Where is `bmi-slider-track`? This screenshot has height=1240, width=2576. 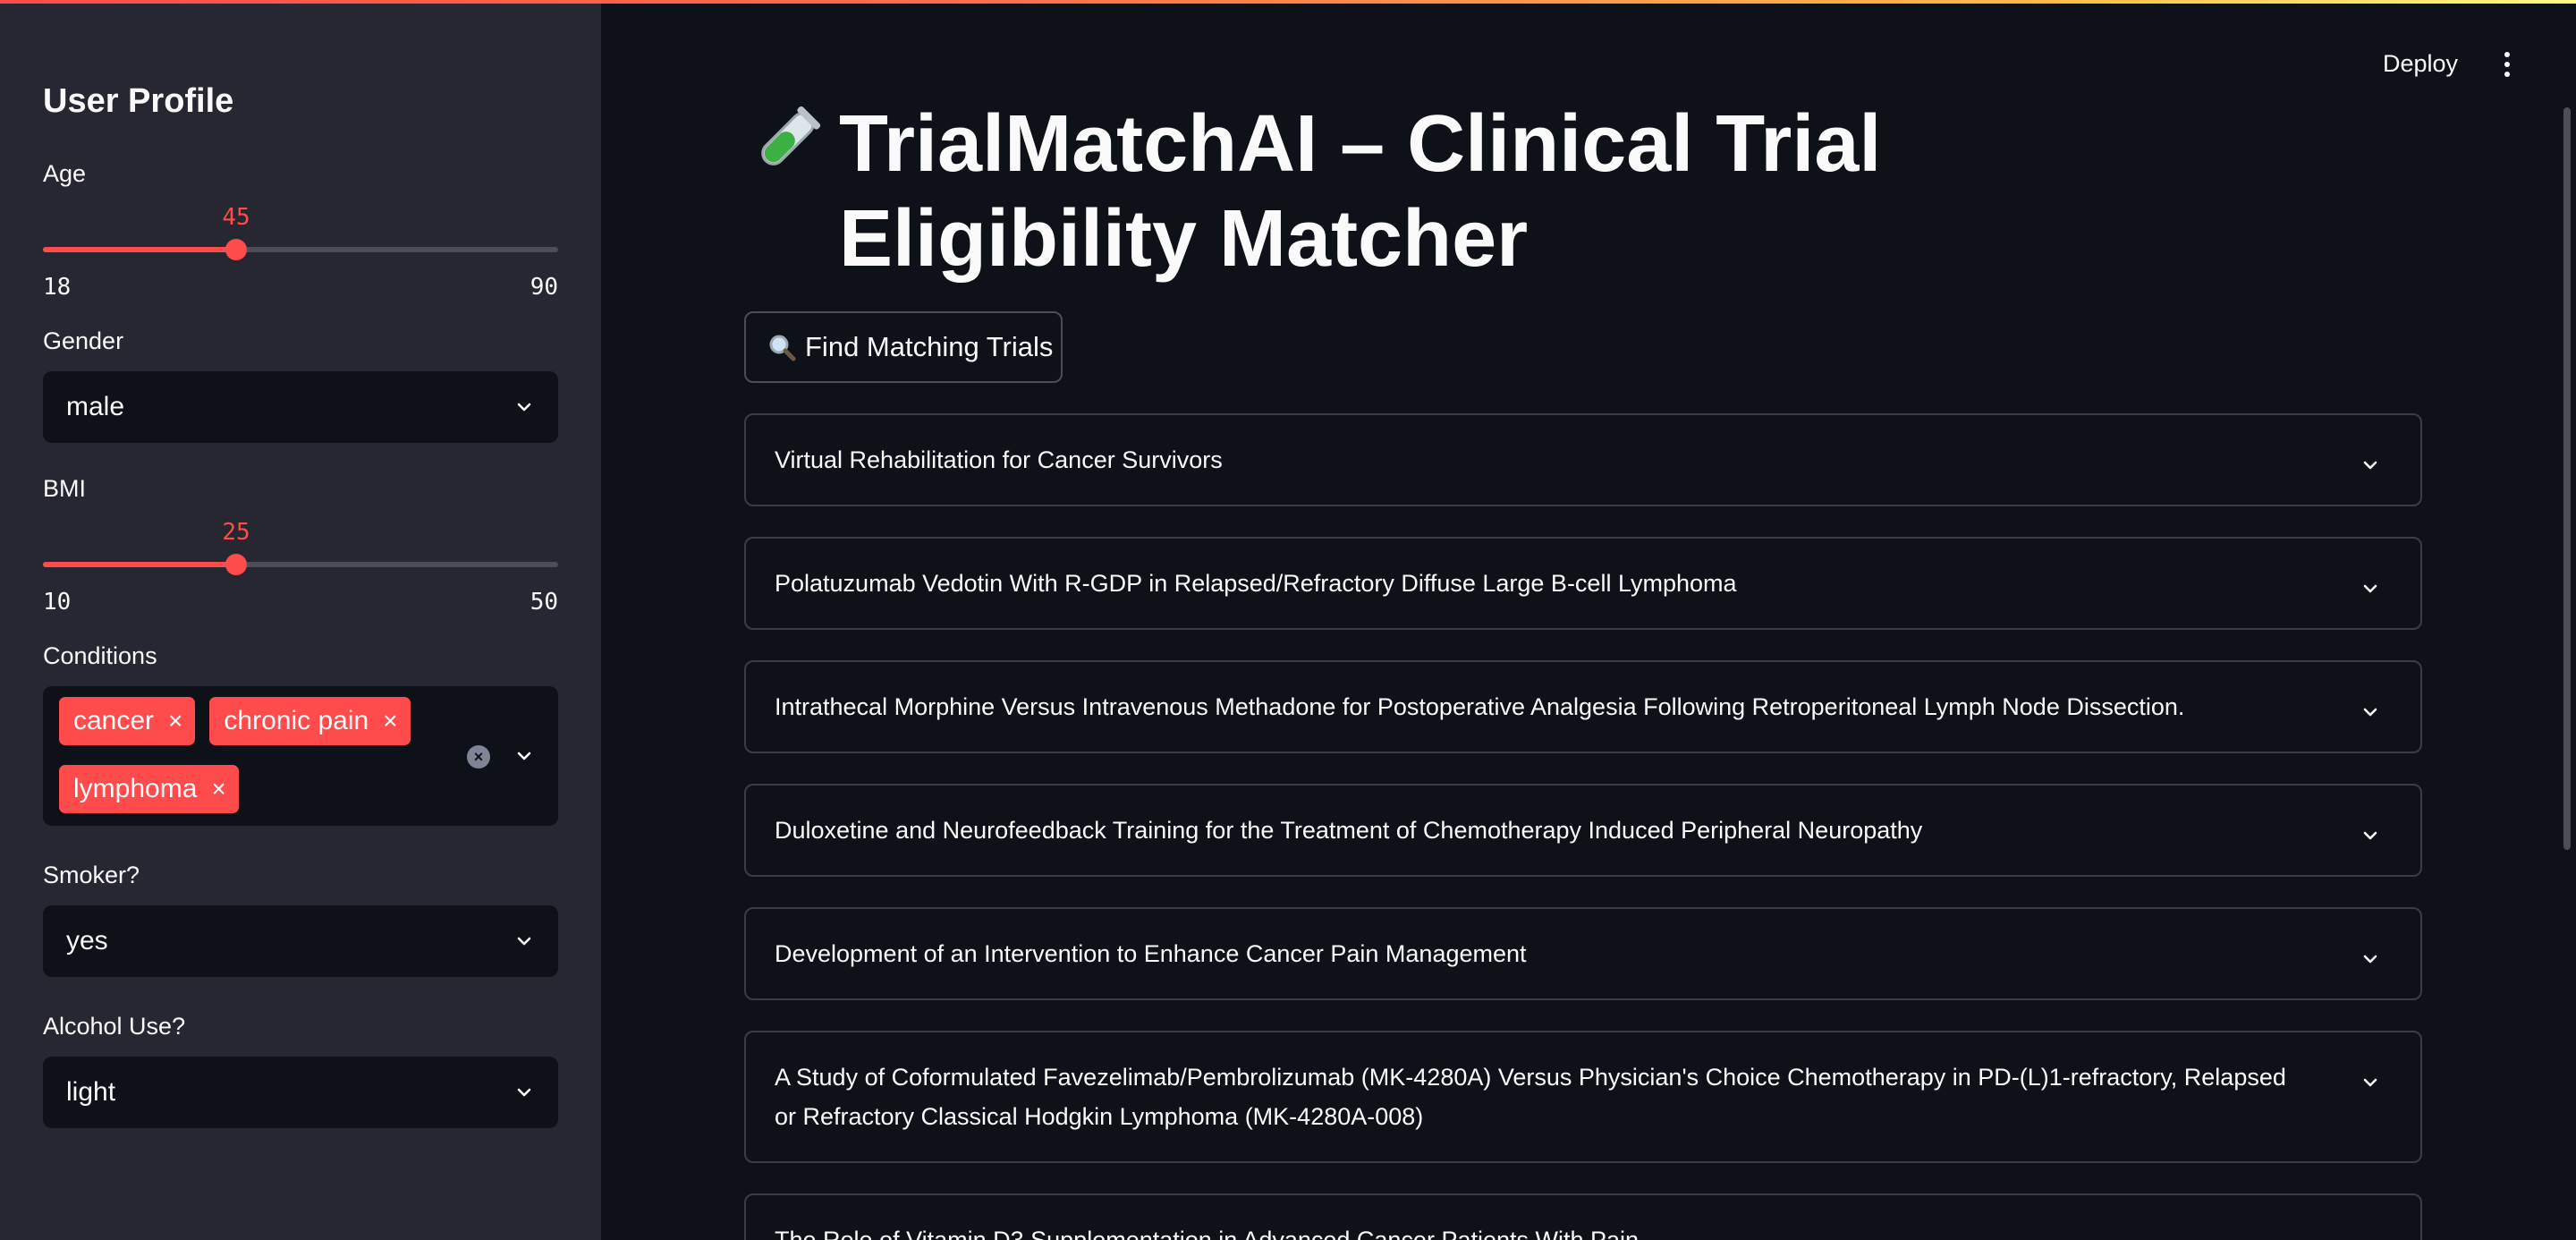 bmi-slider-track is located at coordinates (300, 564).